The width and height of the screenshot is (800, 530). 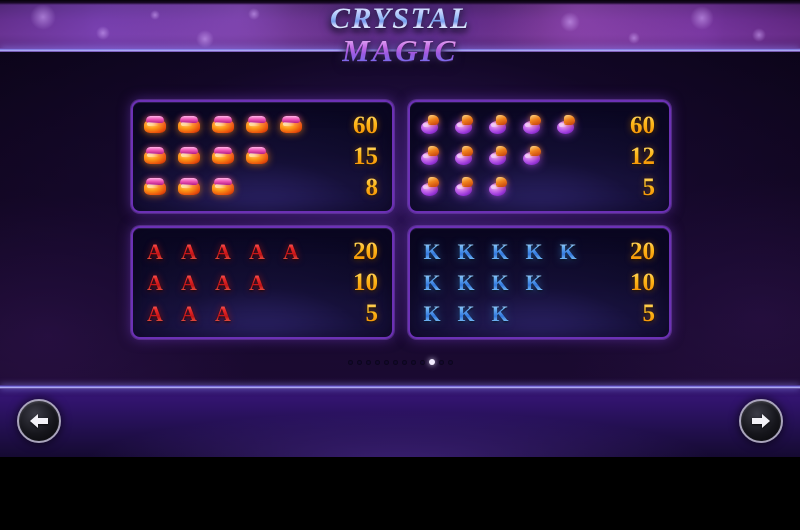 I want to click on symbol-sequence: KKKKK, so click(x=518, y=251).